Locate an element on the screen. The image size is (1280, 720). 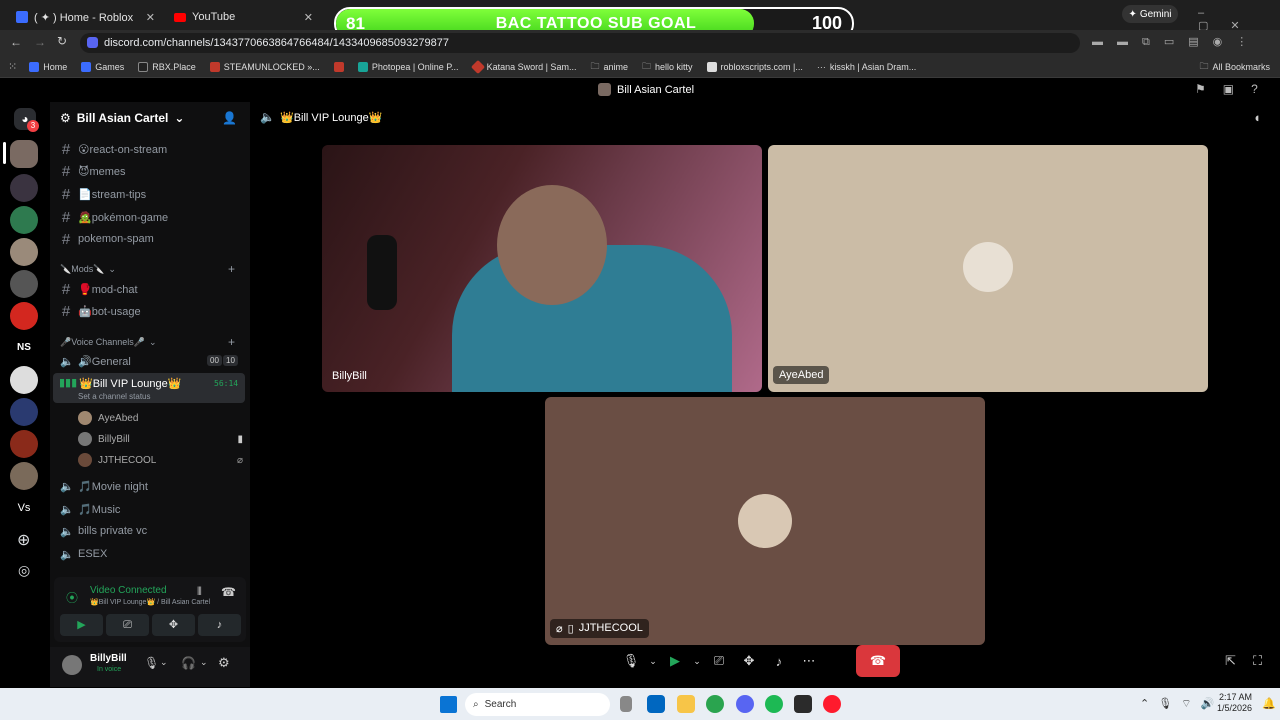
window-controls: –▢✕ is located at coordinates (1239, 19).